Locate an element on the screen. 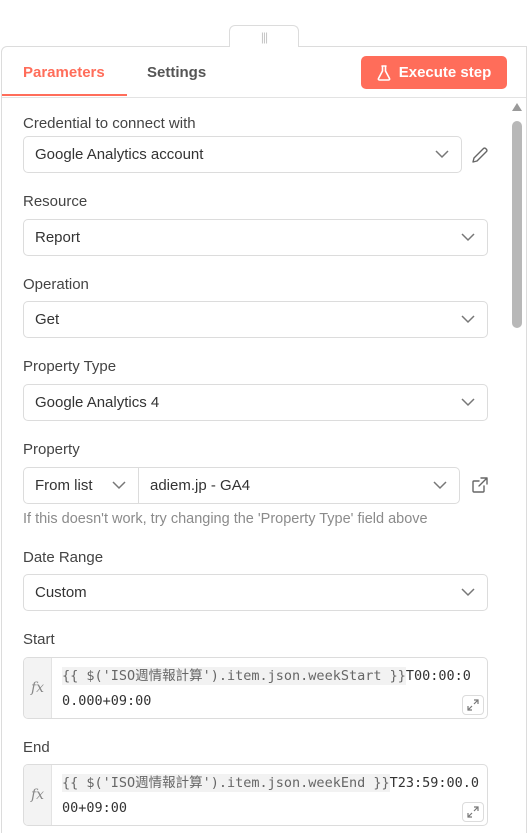  tab-parameters: Parameters is located at coordinates (64, 72).